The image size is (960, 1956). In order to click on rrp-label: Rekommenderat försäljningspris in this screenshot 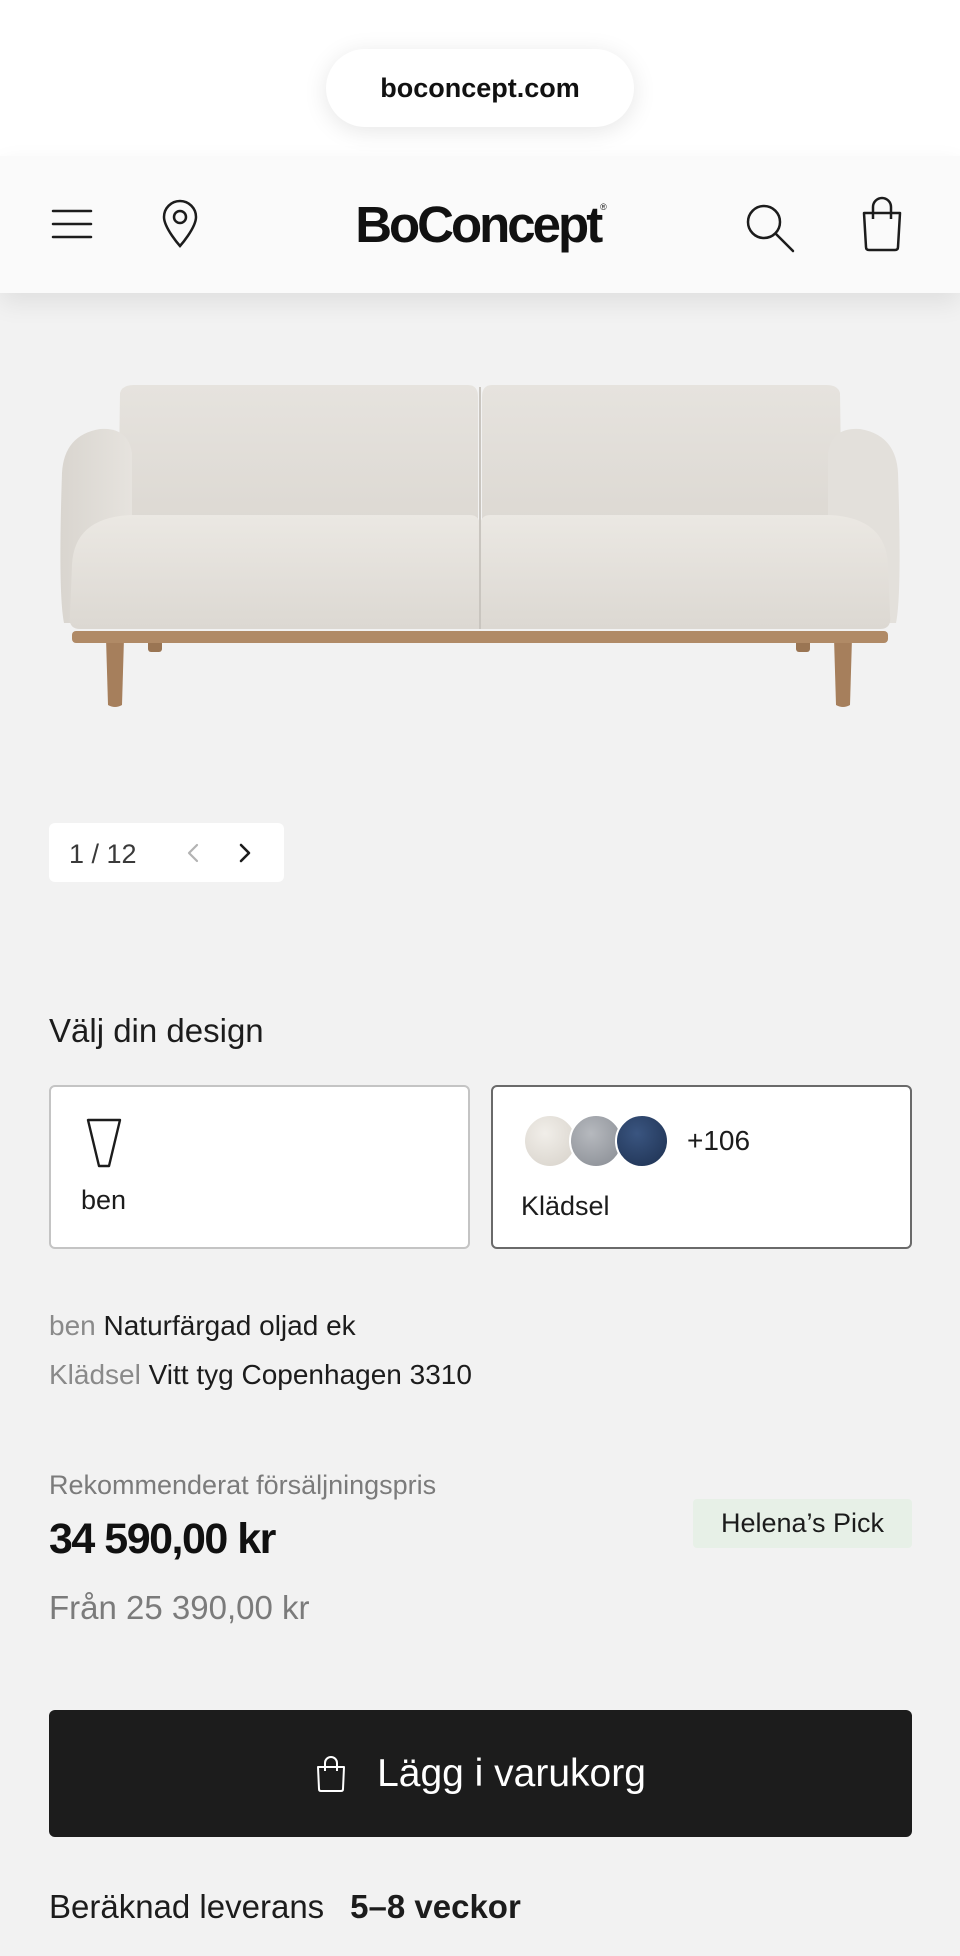, I will do `click(243, 1485)`.